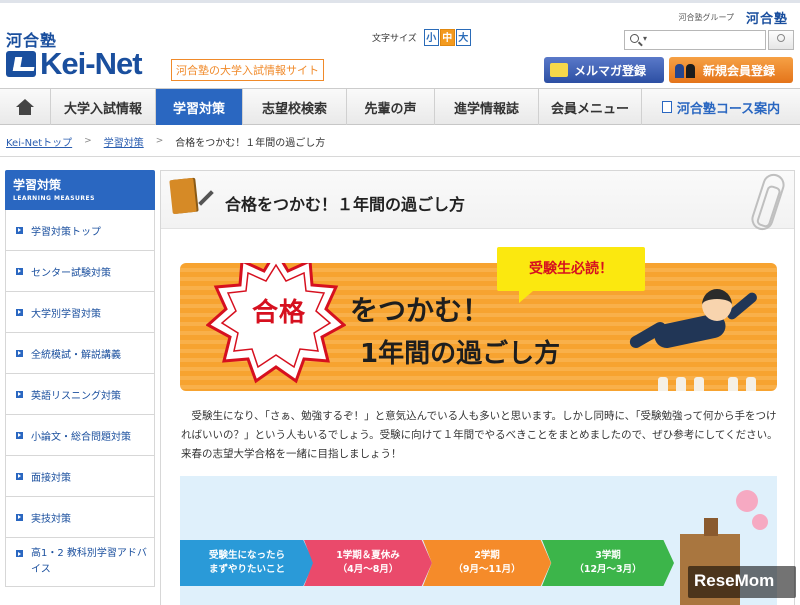 The height and width of the screenshot is (605, 800). What do you see at coordinates (610, 70) in the screenshot?
I see `mailmag-label: メルマガ登録` at bounding box center [610, 70].